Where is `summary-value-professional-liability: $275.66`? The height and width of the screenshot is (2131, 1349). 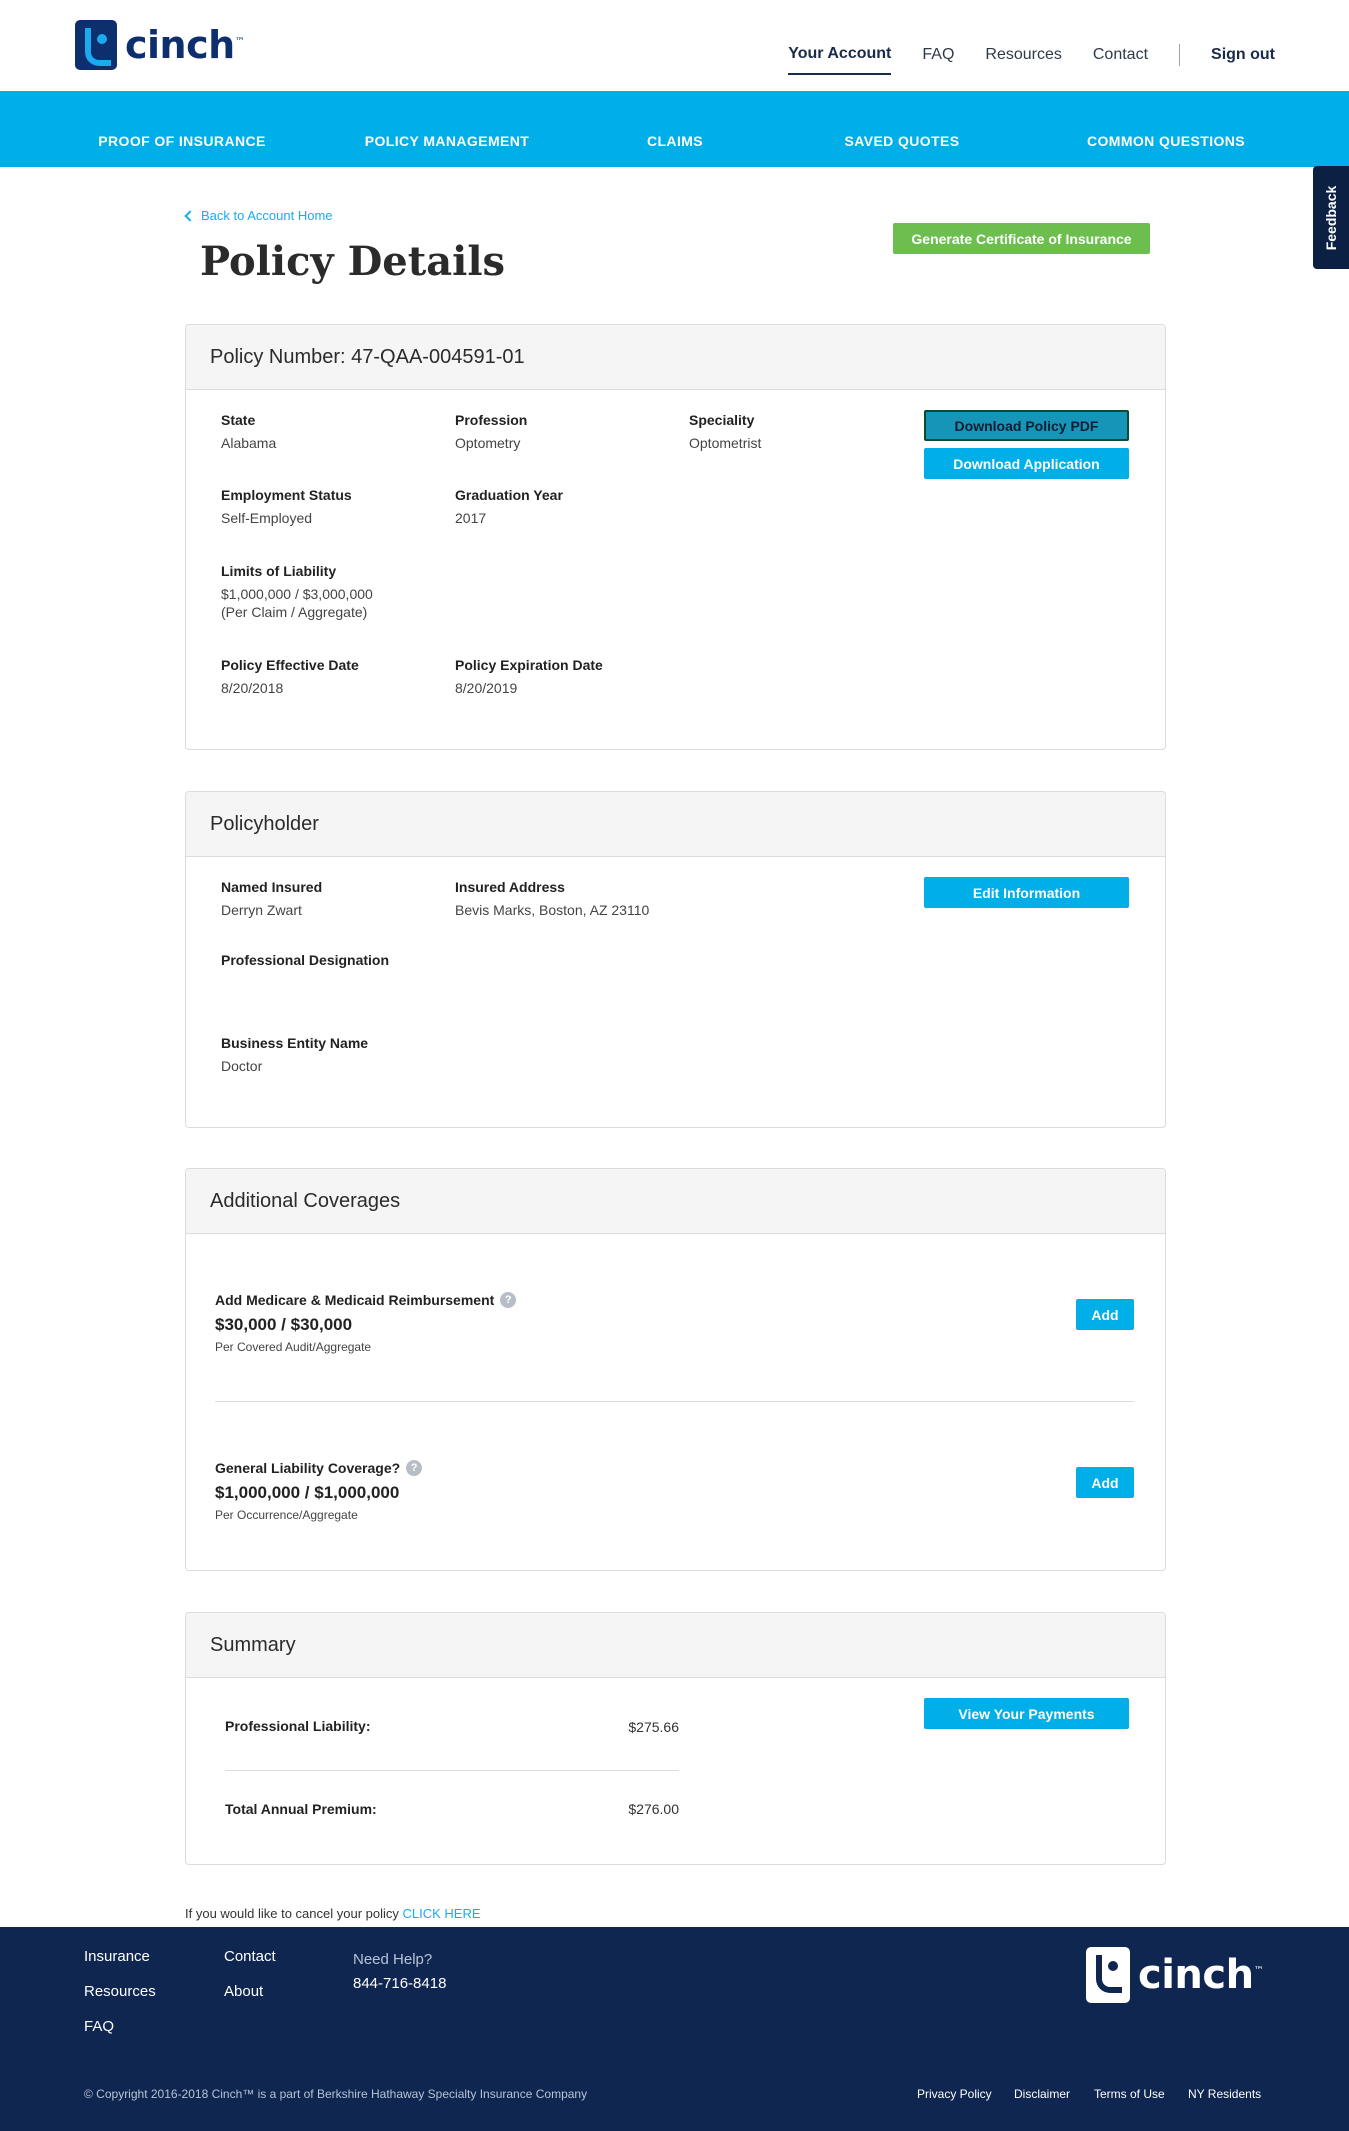 summary-value-professional-liability: $275.66 is located at coordinates (653, 1727).